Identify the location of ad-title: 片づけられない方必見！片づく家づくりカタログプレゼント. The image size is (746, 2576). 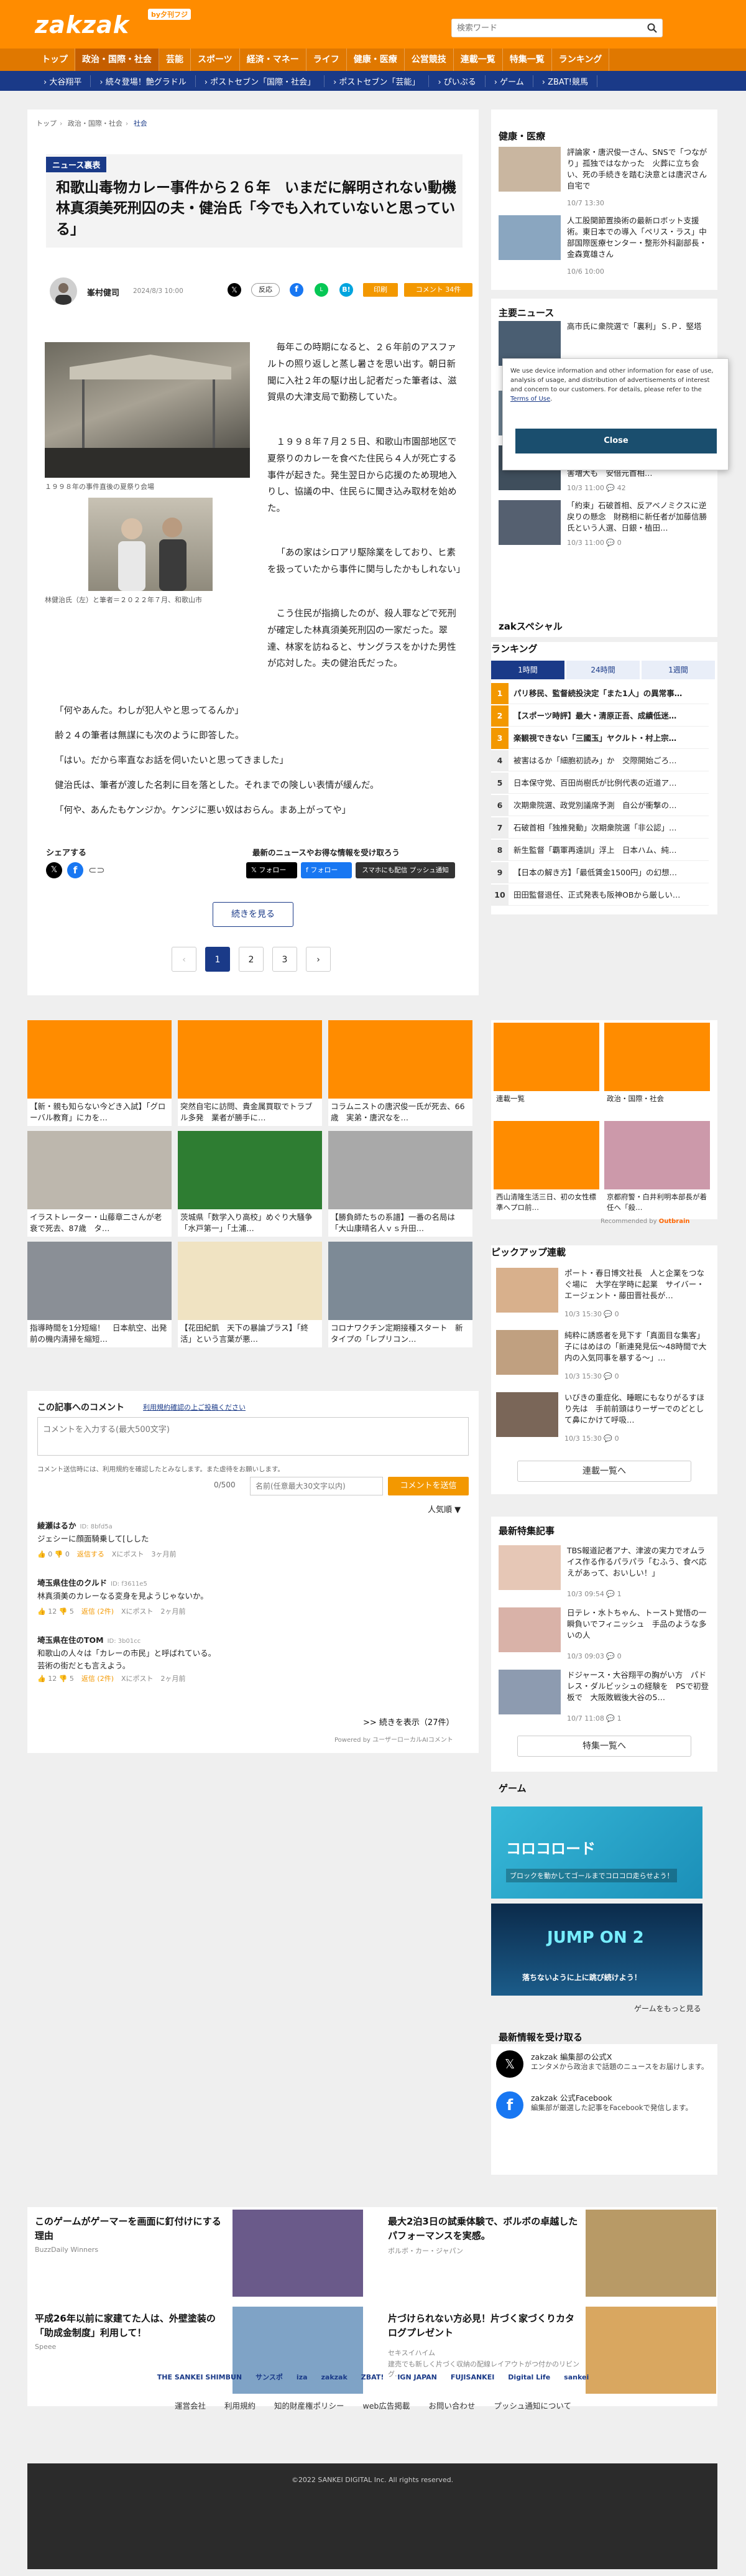
(484, 2326).